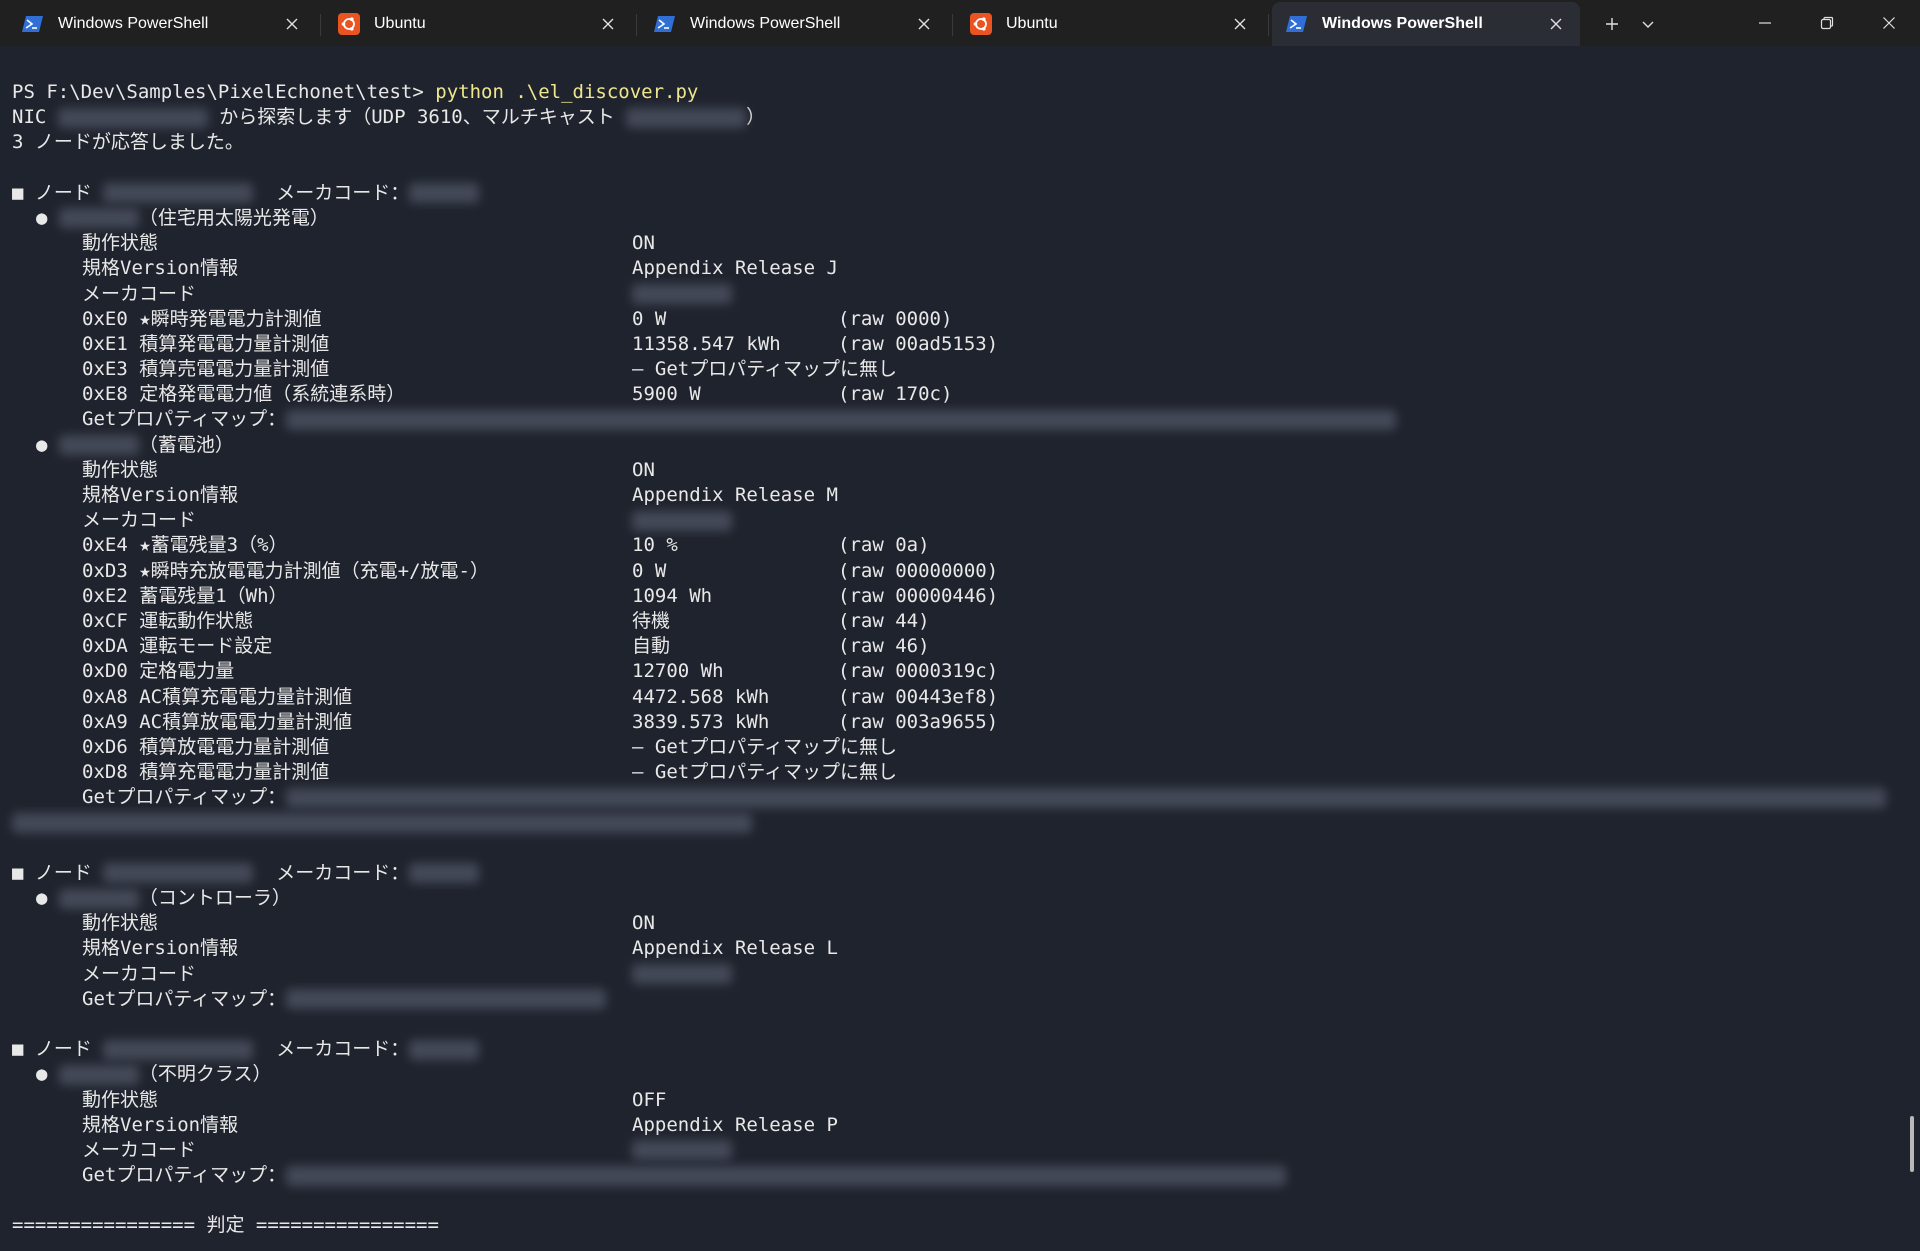 The height and width of the screenshot is (1251, 1920). What do you see at coordinates (966, 268) in the screenshot?
I see `property-row: 規格Version情報 Appendix Release J` at bounding box center [966, 268].